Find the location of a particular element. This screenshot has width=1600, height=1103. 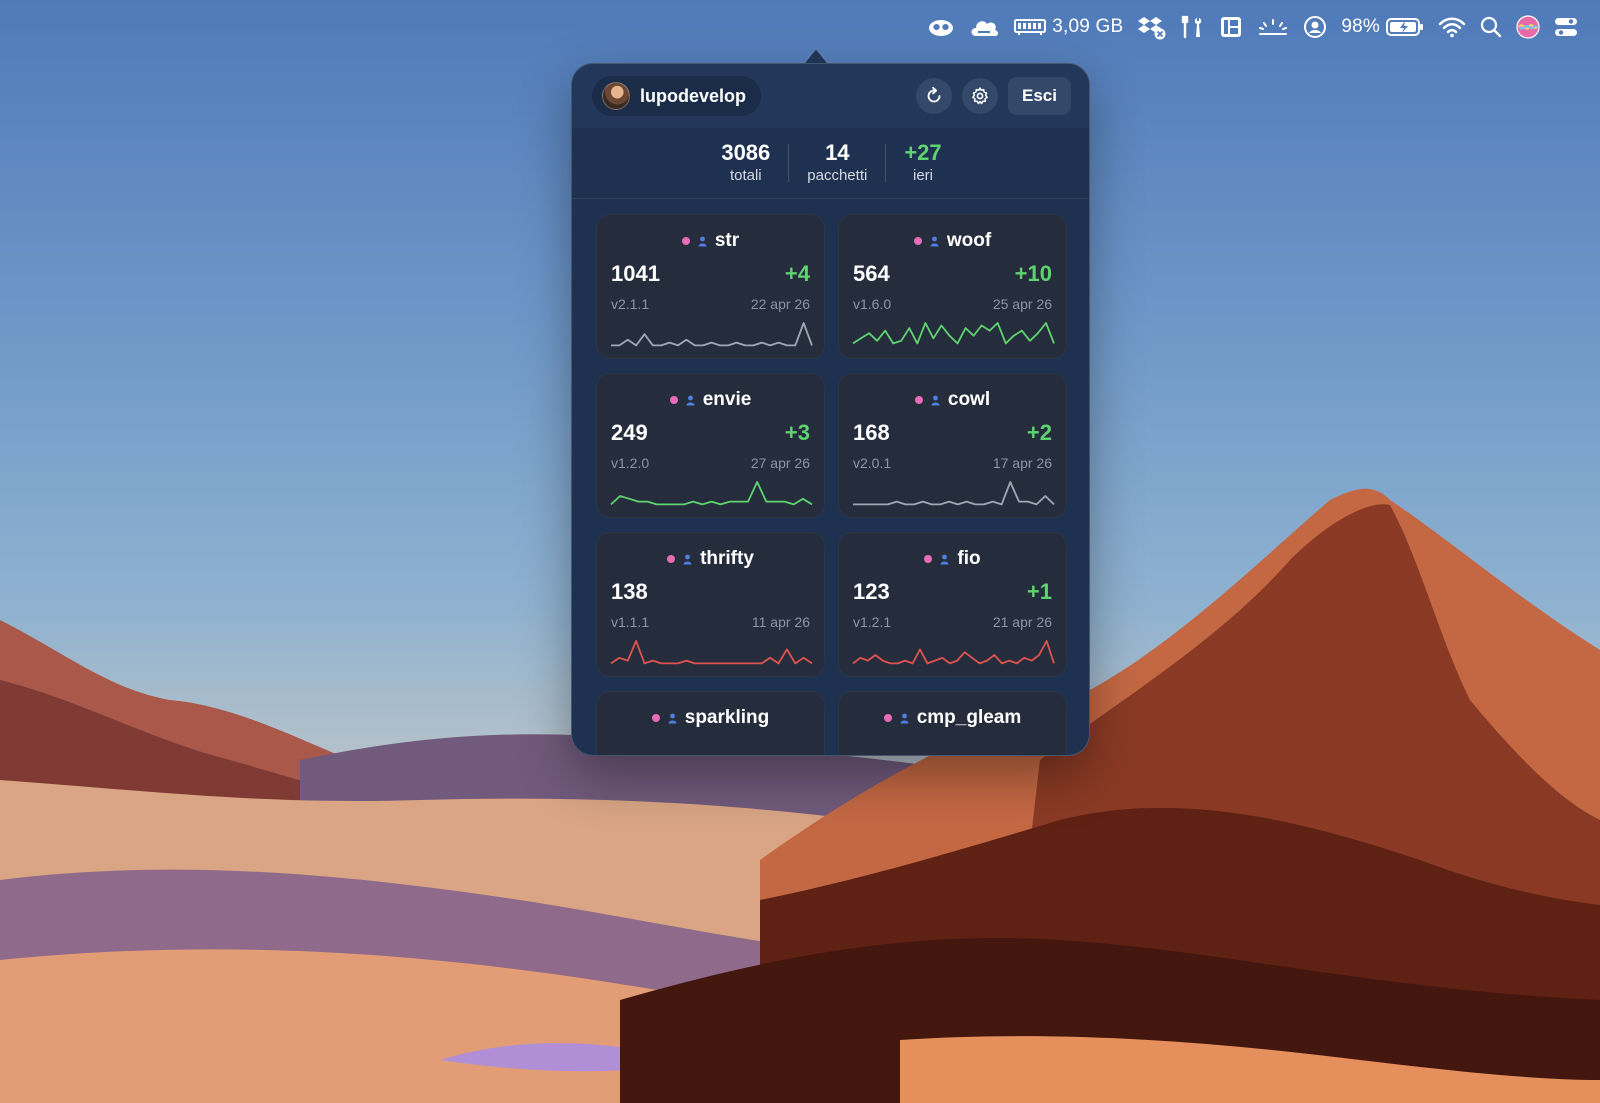

package-version: v1.2.0 is located at coordinates (630, 463).